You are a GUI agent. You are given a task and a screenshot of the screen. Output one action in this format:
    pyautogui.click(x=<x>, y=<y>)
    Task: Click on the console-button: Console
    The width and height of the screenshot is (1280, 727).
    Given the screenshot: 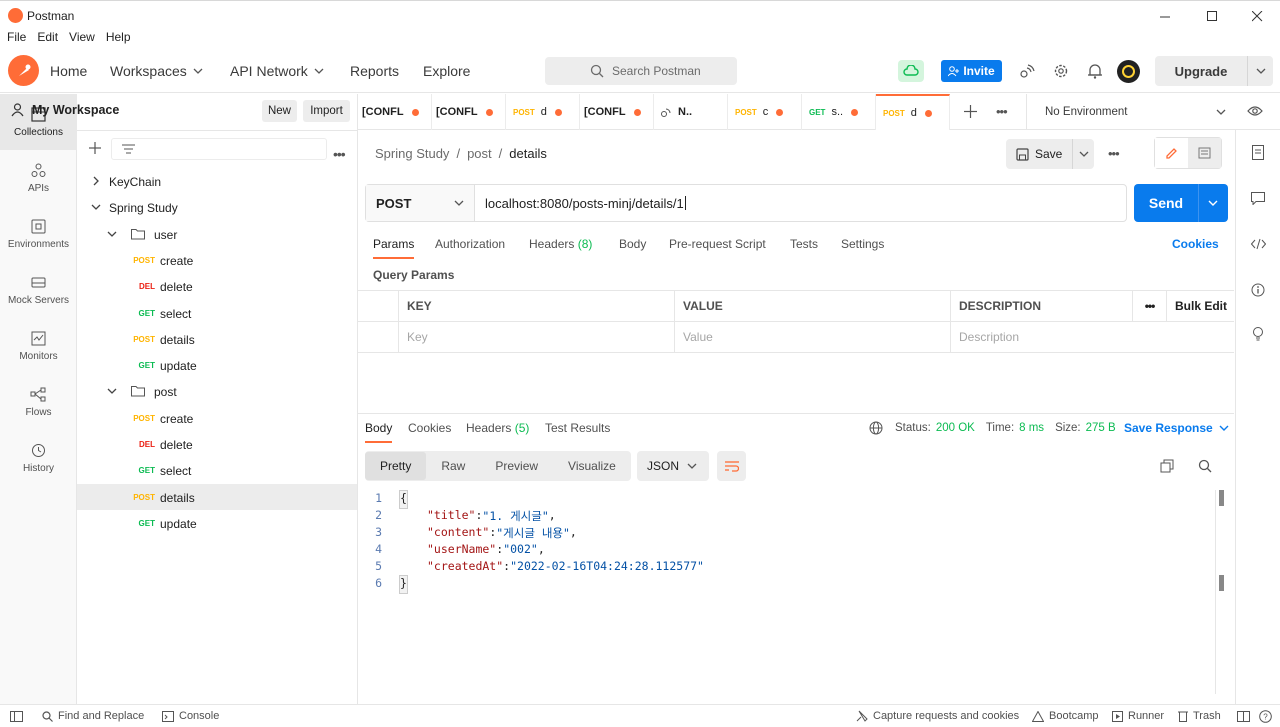 What is the action you would take?
    pyautogui.click(x=190, y=716)
    